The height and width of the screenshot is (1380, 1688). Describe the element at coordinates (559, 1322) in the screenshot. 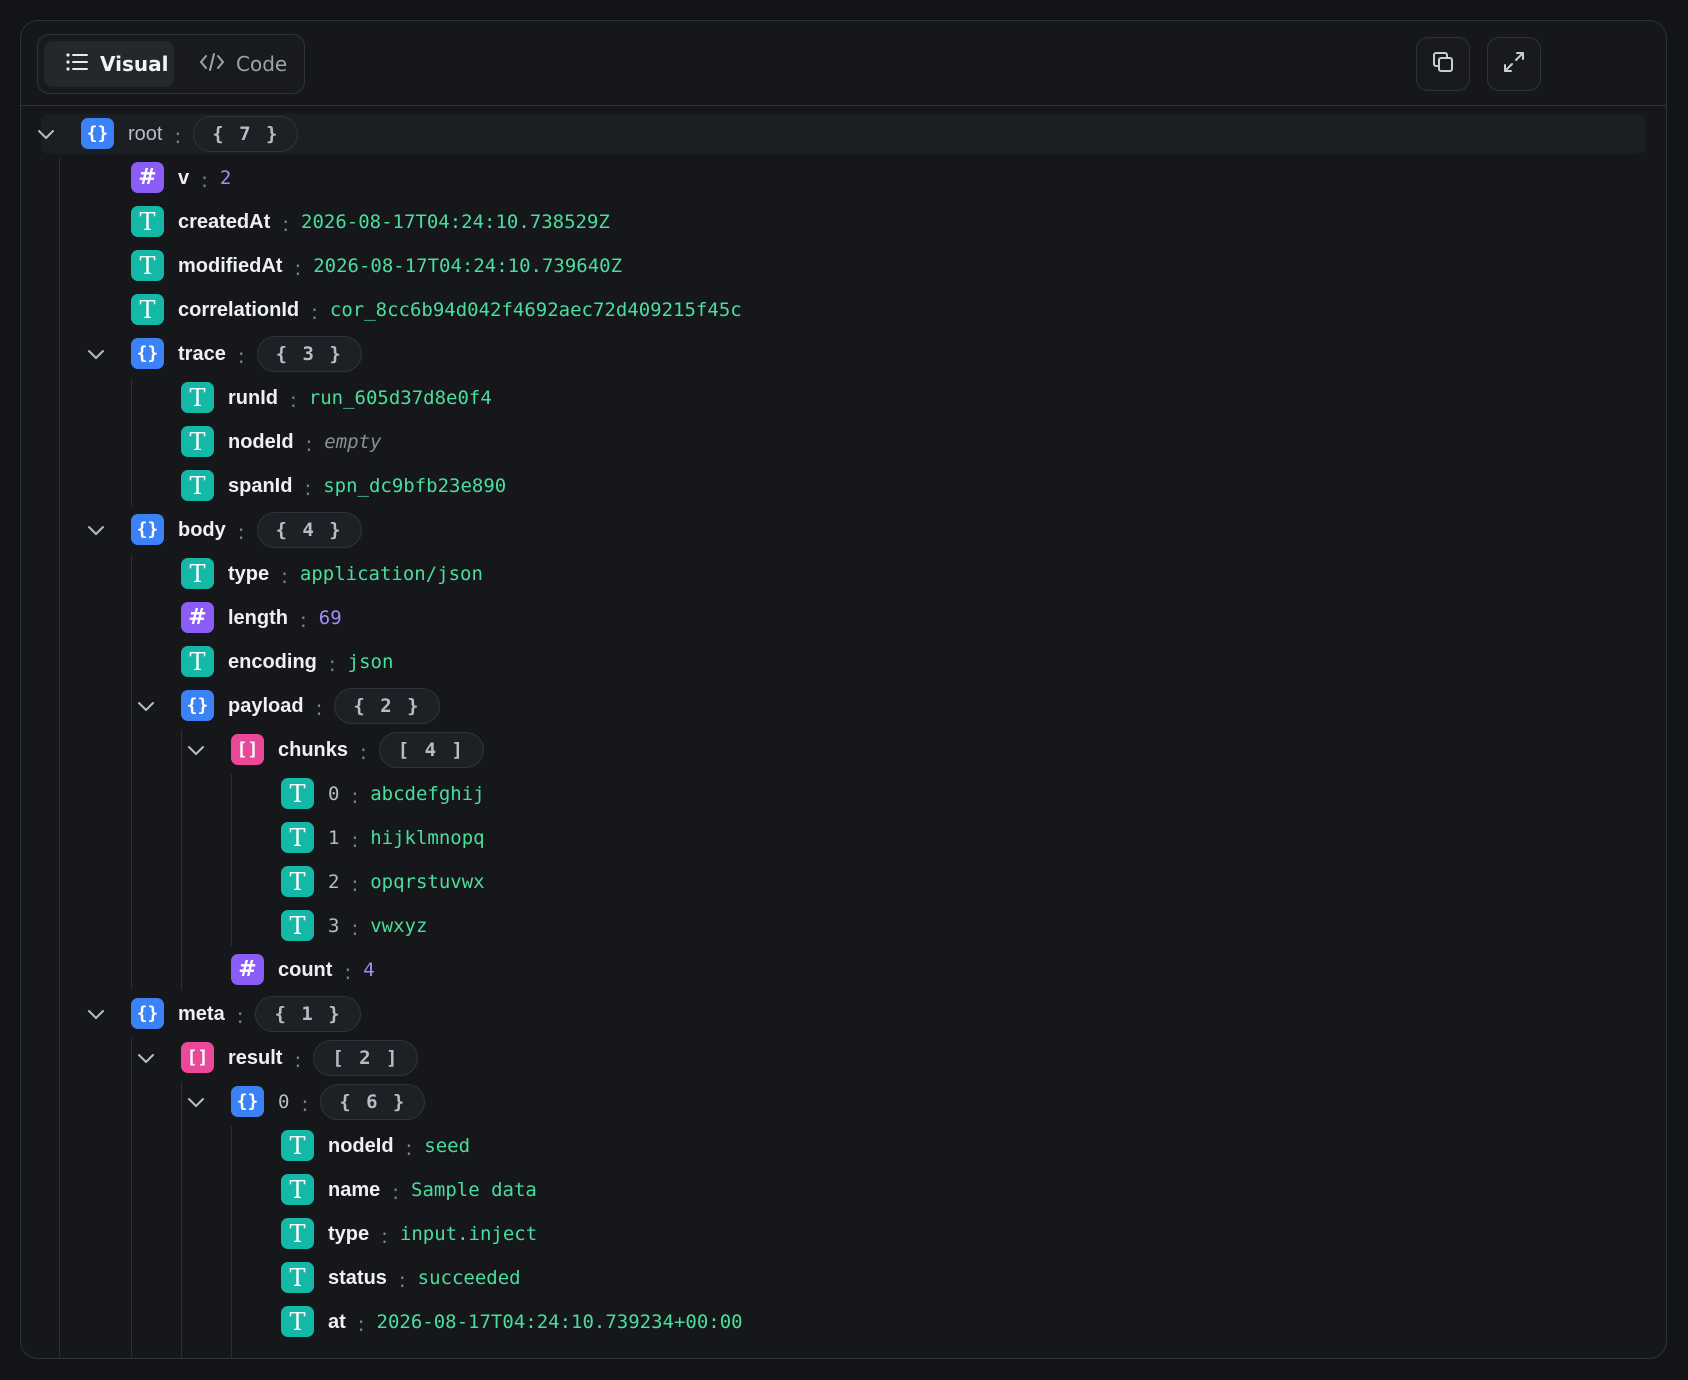

I see `string-value: 2026-08-17T04:24:10.739234+00:00` at that location.